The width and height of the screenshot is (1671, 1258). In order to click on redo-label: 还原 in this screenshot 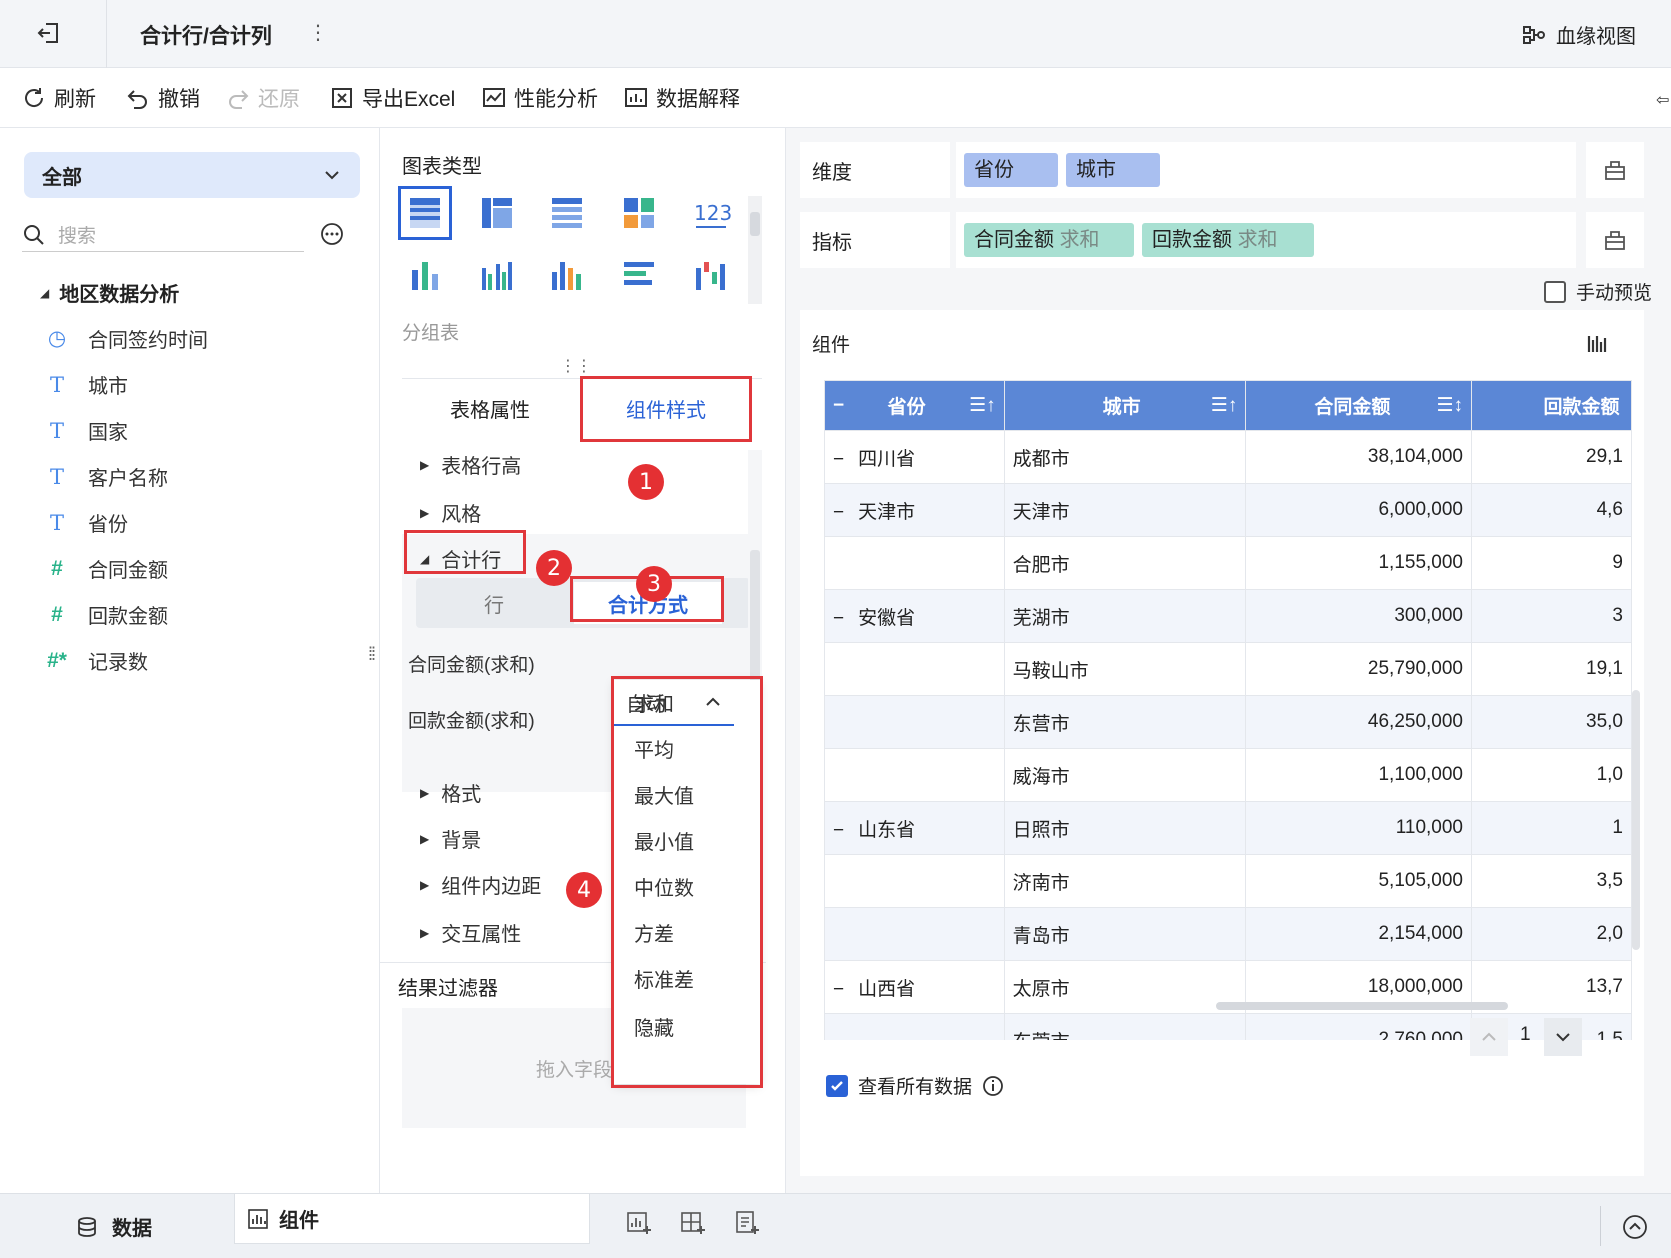, I will do `click(279, 99)`.